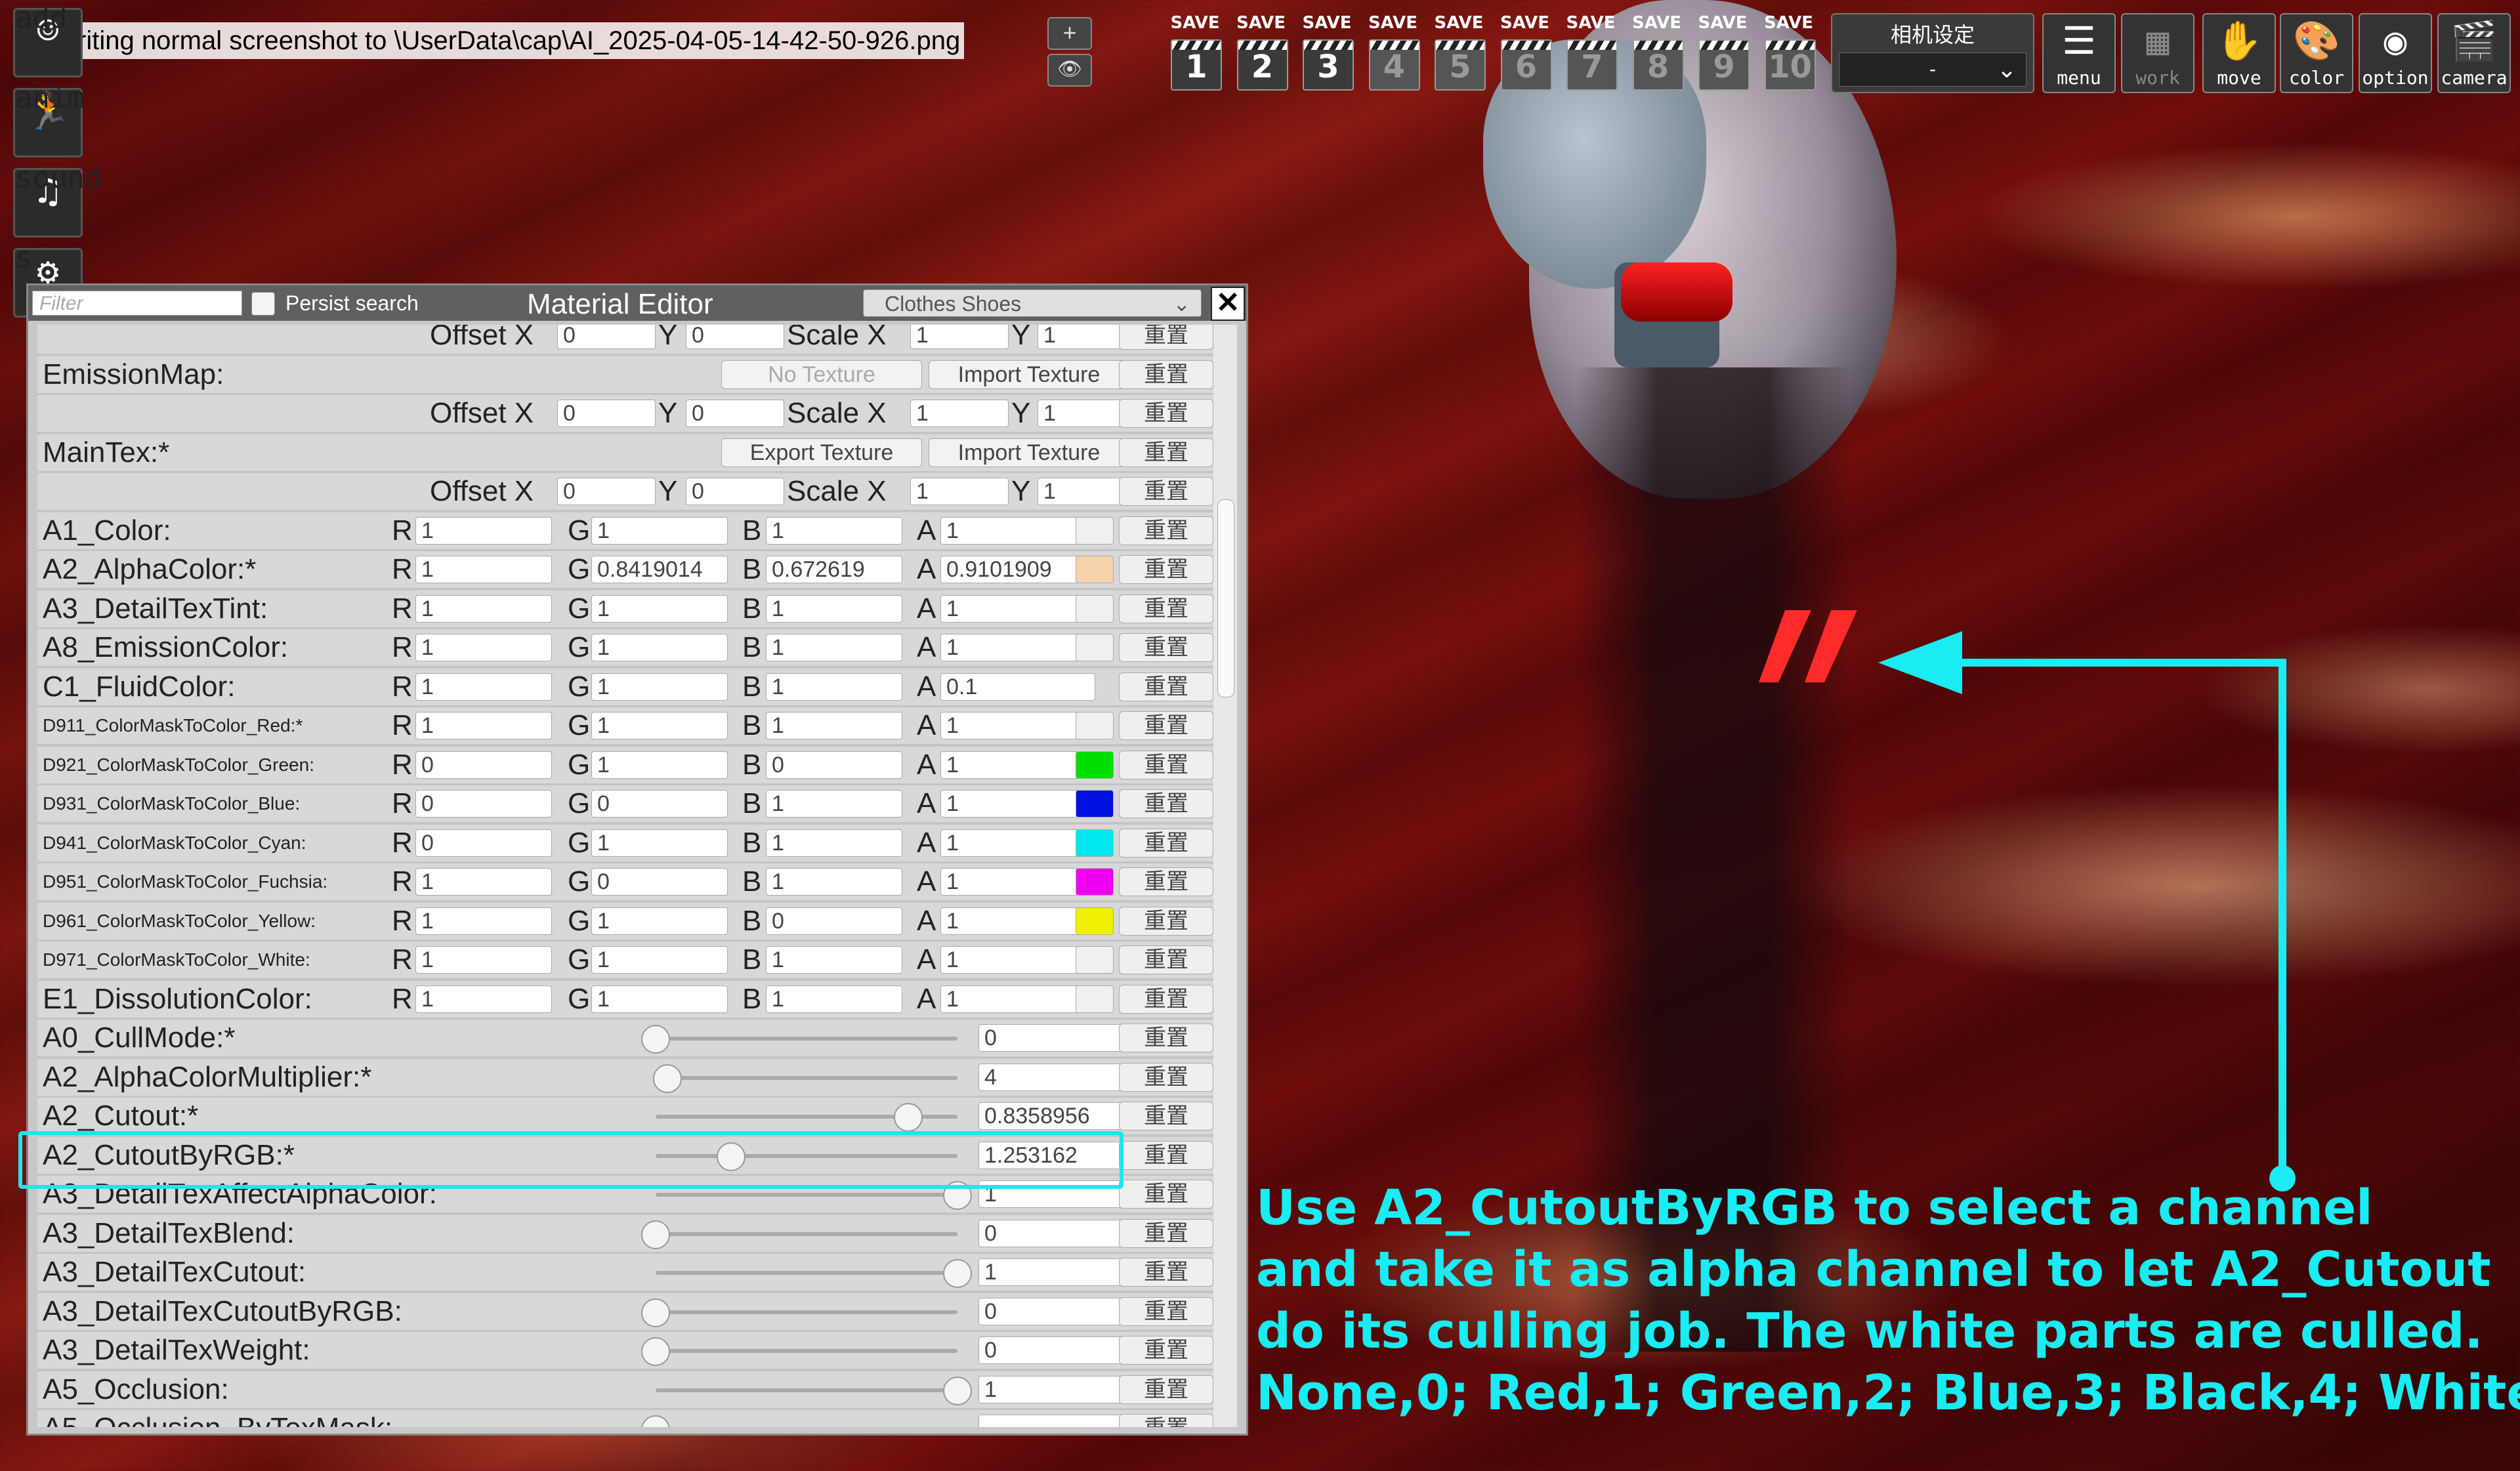  Describe the element at coordinates (1814, 1208) in the screenshot. I see `annotation-line: Use A2_CutoutByRGB to select a channel` at that location.